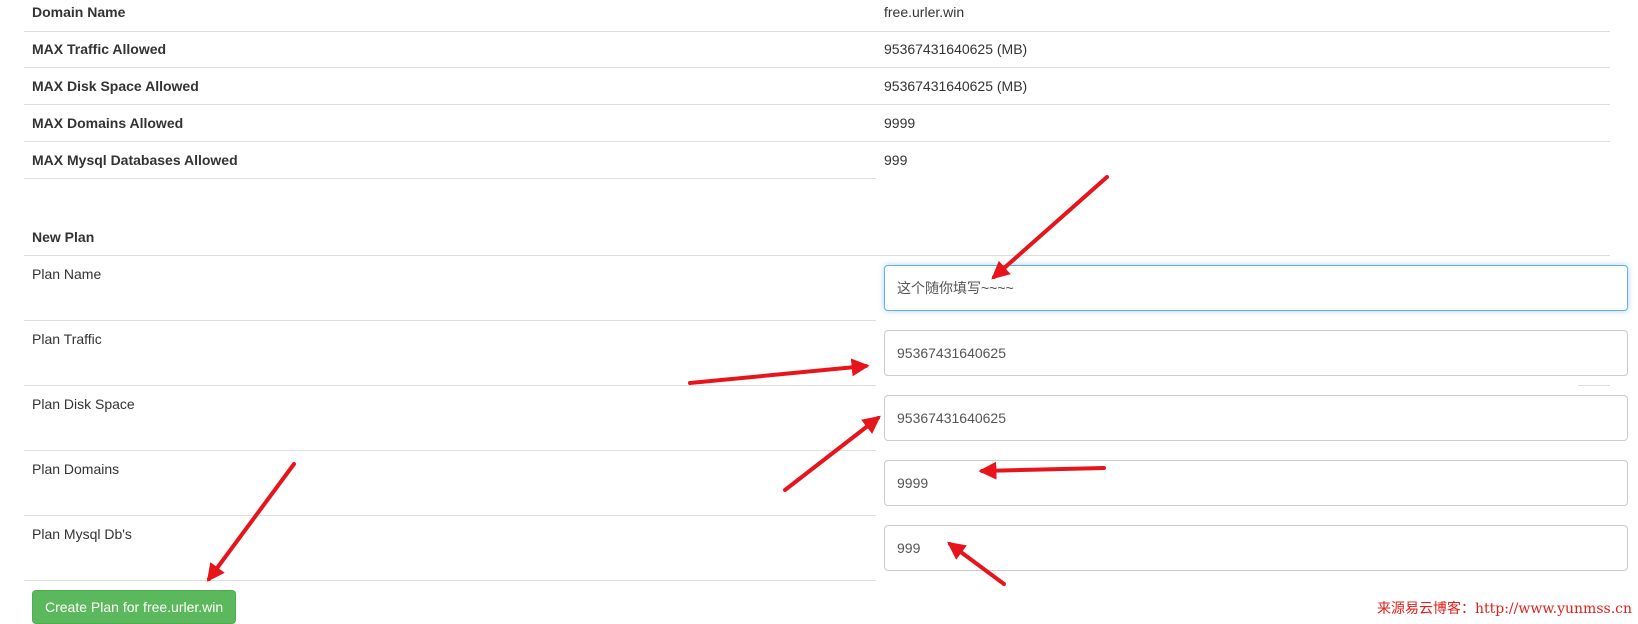 This screenshot has width=1638, height=624. What do you see at coordinates (832, 453) in the screenshot?
I see `arrow-to-plan-disk-space-icon` at bounding box center [832, 453].